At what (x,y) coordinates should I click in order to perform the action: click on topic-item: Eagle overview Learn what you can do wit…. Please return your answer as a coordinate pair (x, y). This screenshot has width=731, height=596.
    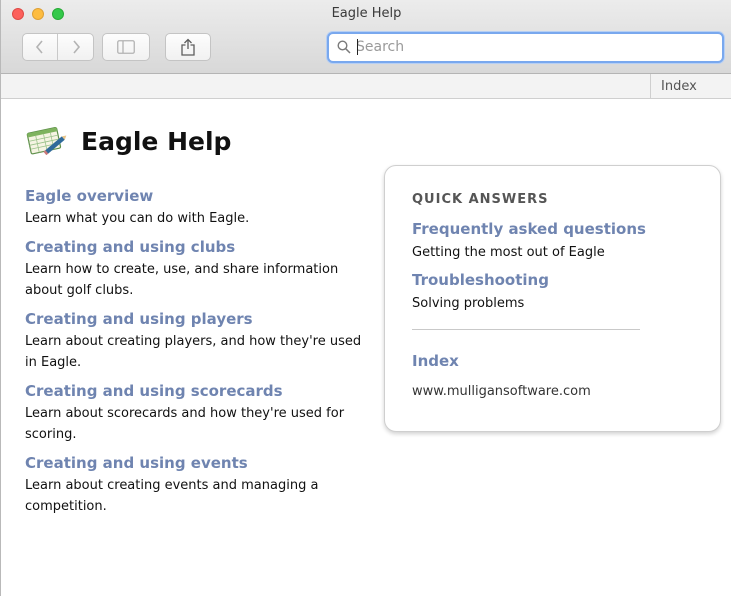
    Looking at the image, I should click on (200, 208).